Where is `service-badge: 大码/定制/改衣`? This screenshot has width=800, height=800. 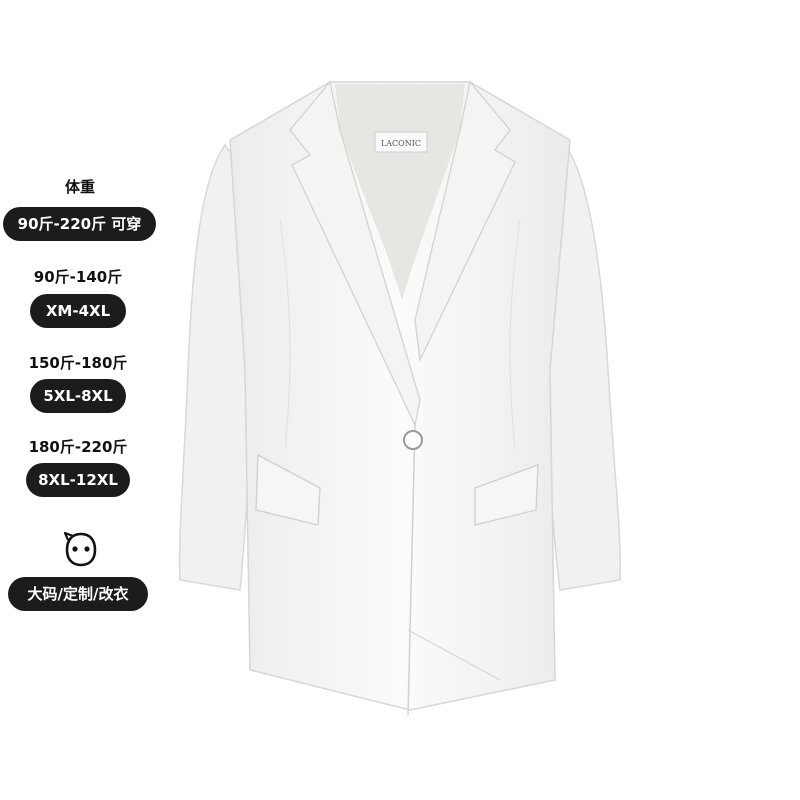
service-badge: 大码/定制/改衣 is located at coordinates (78, 594).